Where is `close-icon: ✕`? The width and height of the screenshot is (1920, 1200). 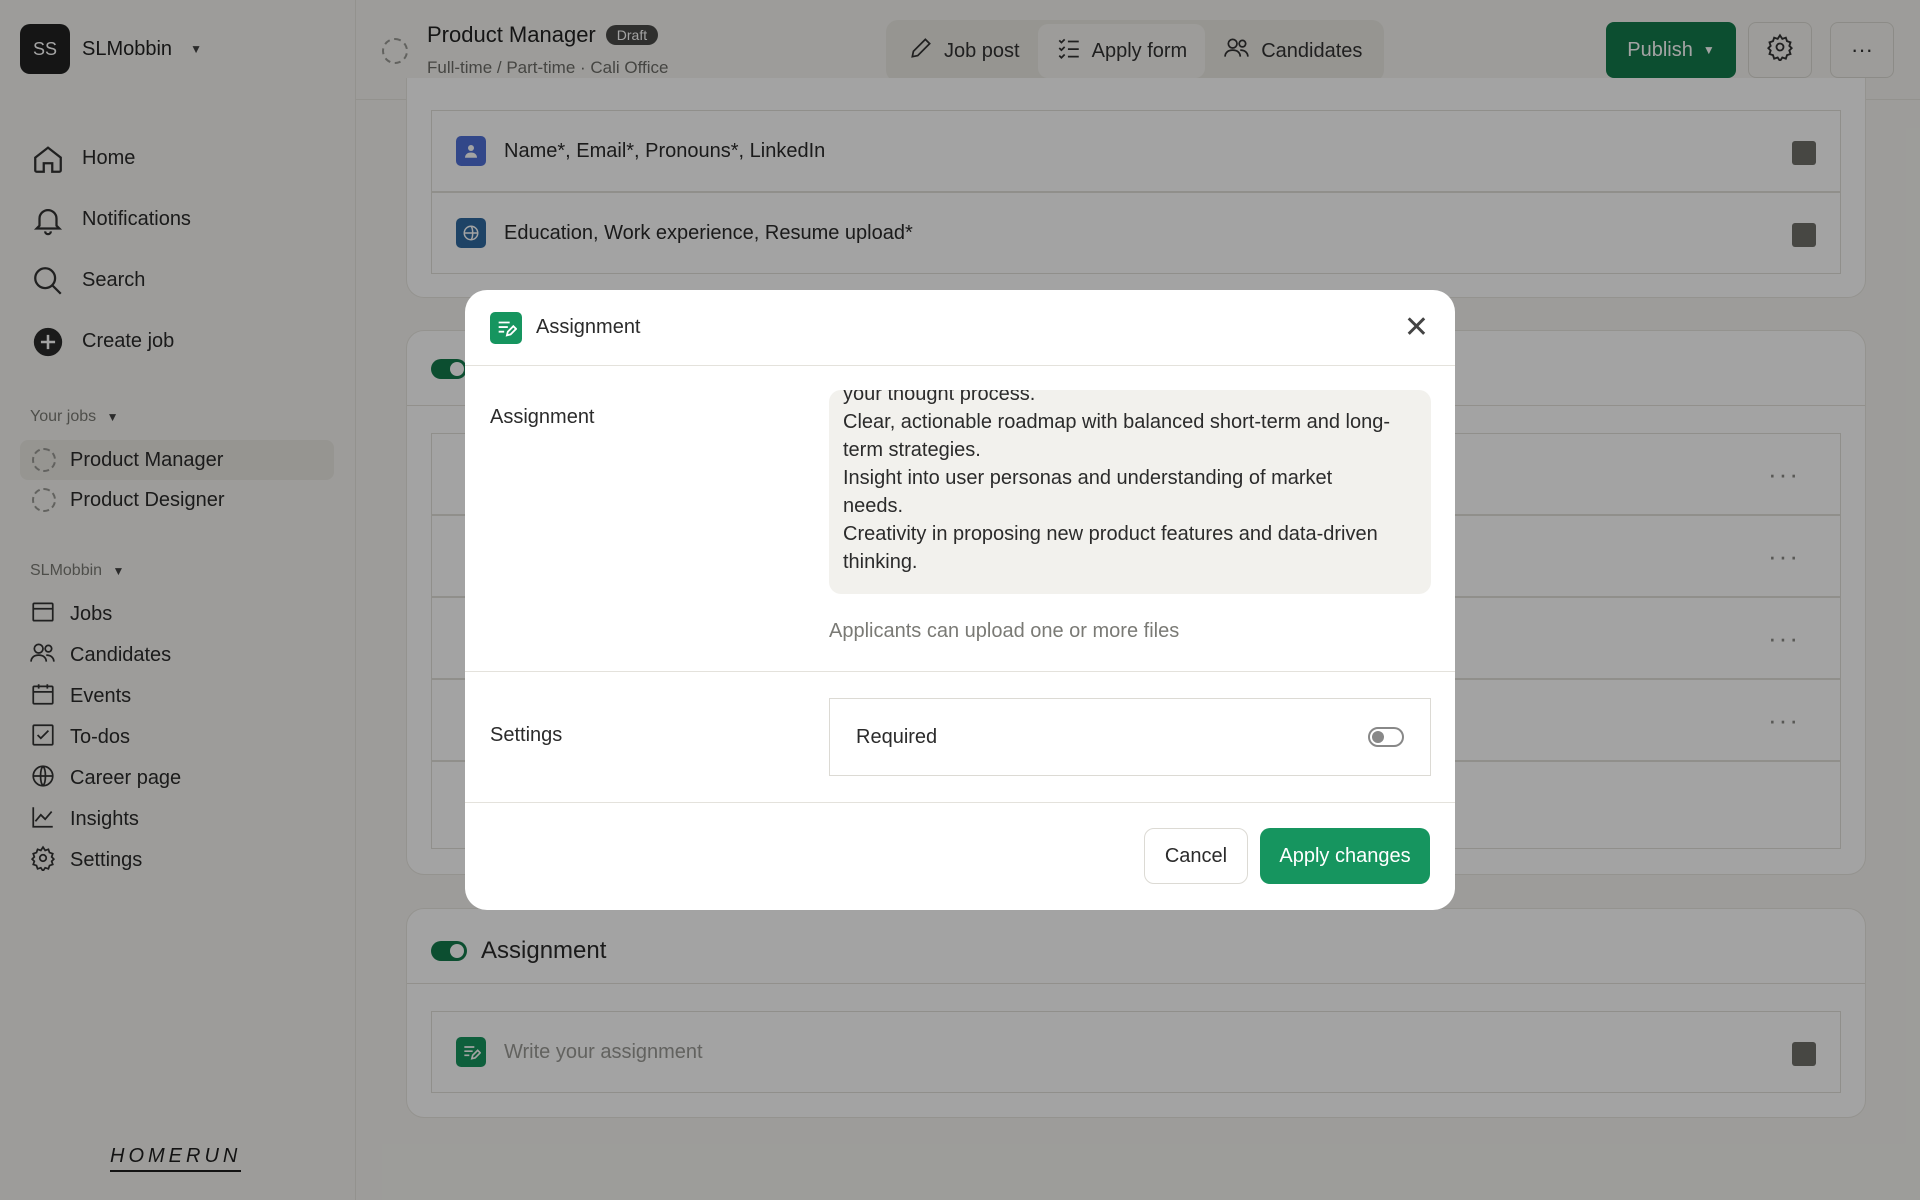
close-icon: ✕ is located at coordinates (1416, 328).